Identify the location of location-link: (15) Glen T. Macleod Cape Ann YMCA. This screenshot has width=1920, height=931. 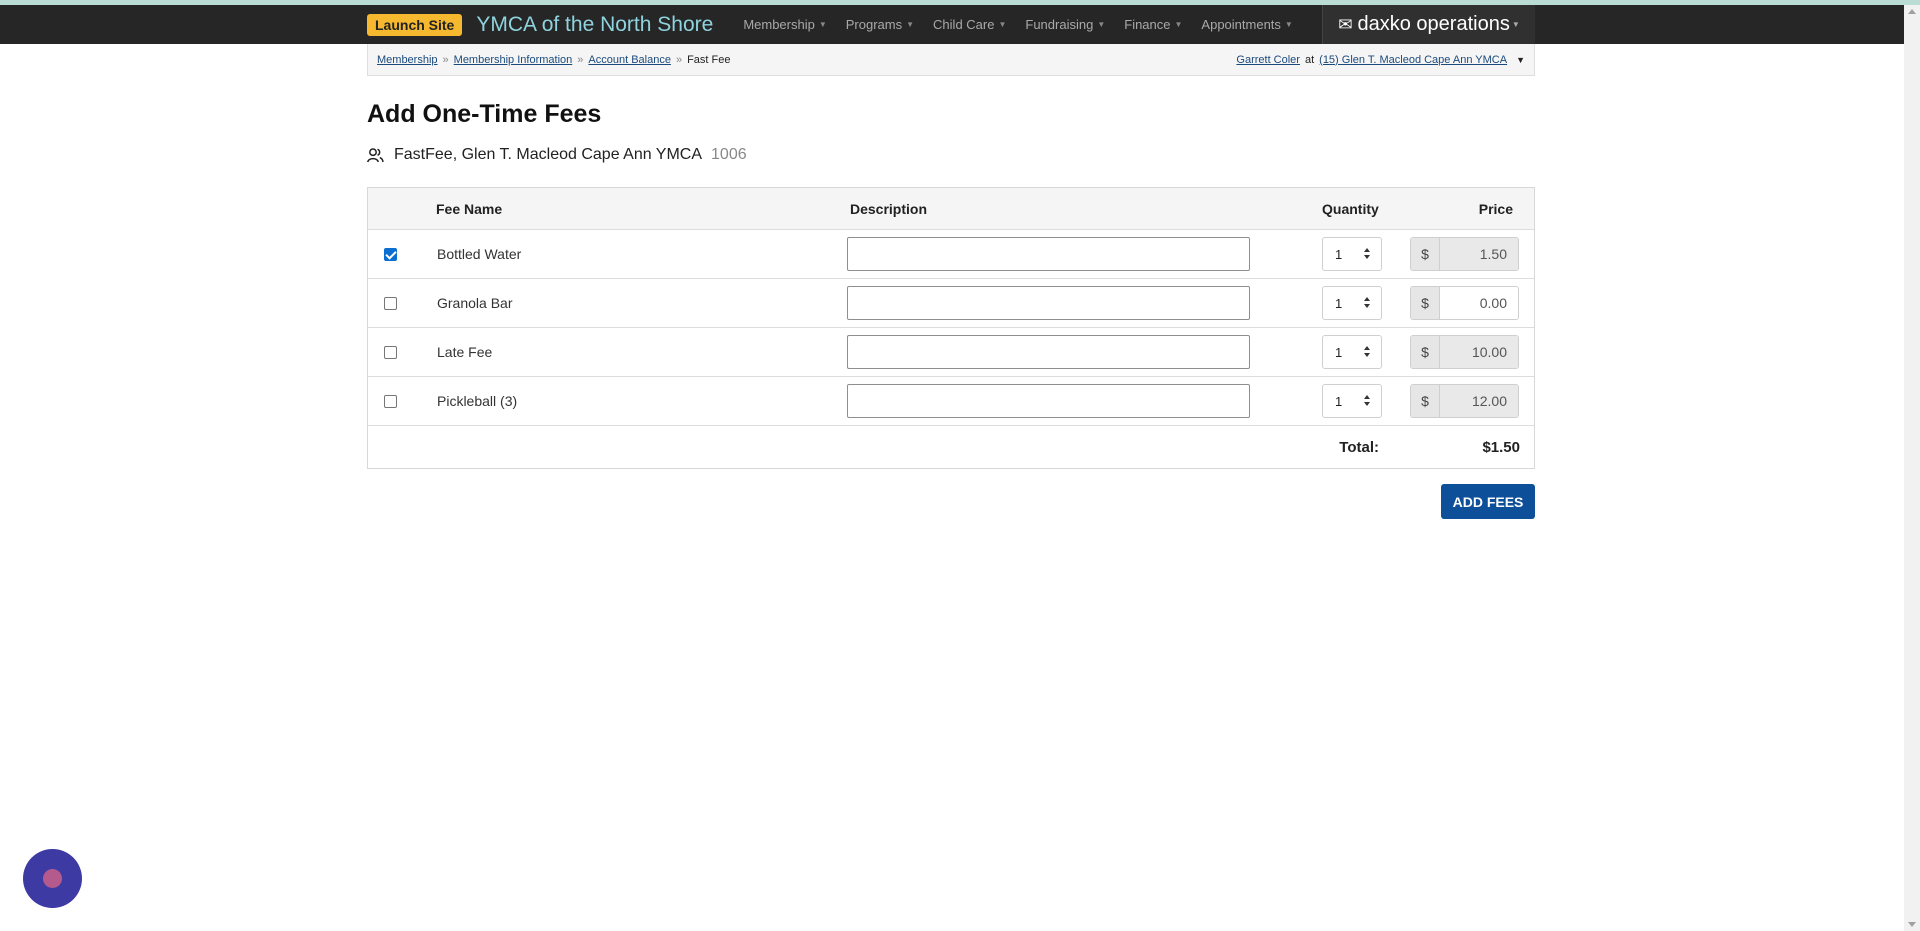
(1413, 60).